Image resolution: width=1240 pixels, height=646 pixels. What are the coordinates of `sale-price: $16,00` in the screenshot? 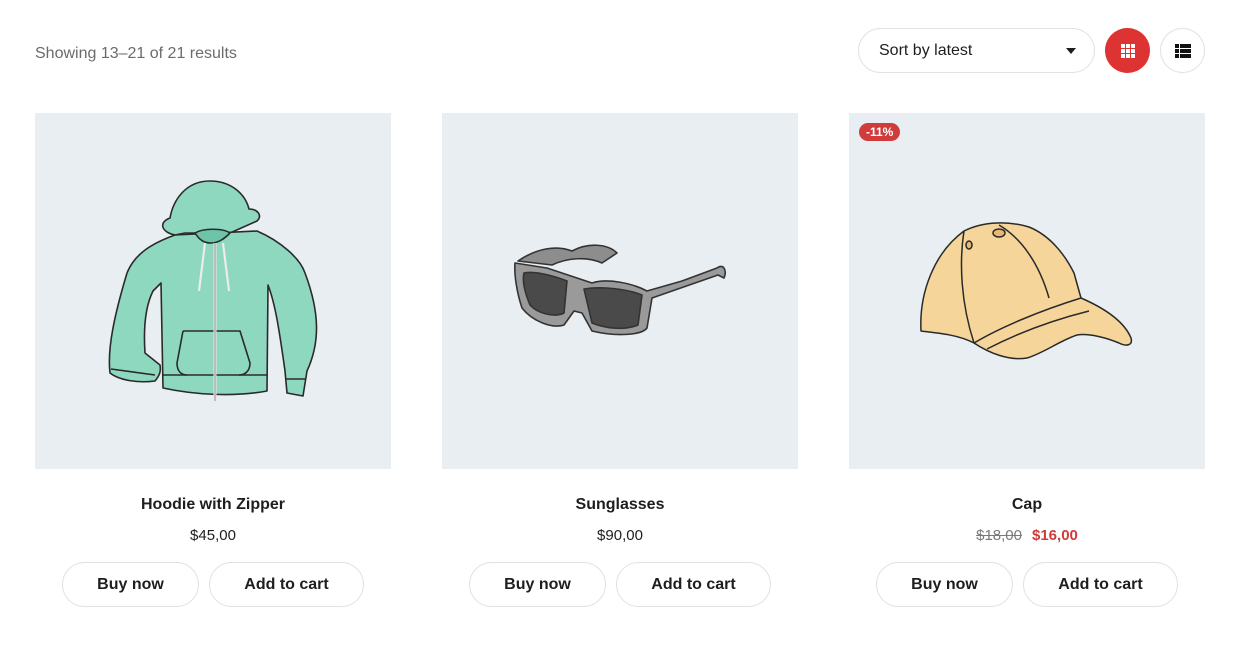 It's located at (1055, 535).